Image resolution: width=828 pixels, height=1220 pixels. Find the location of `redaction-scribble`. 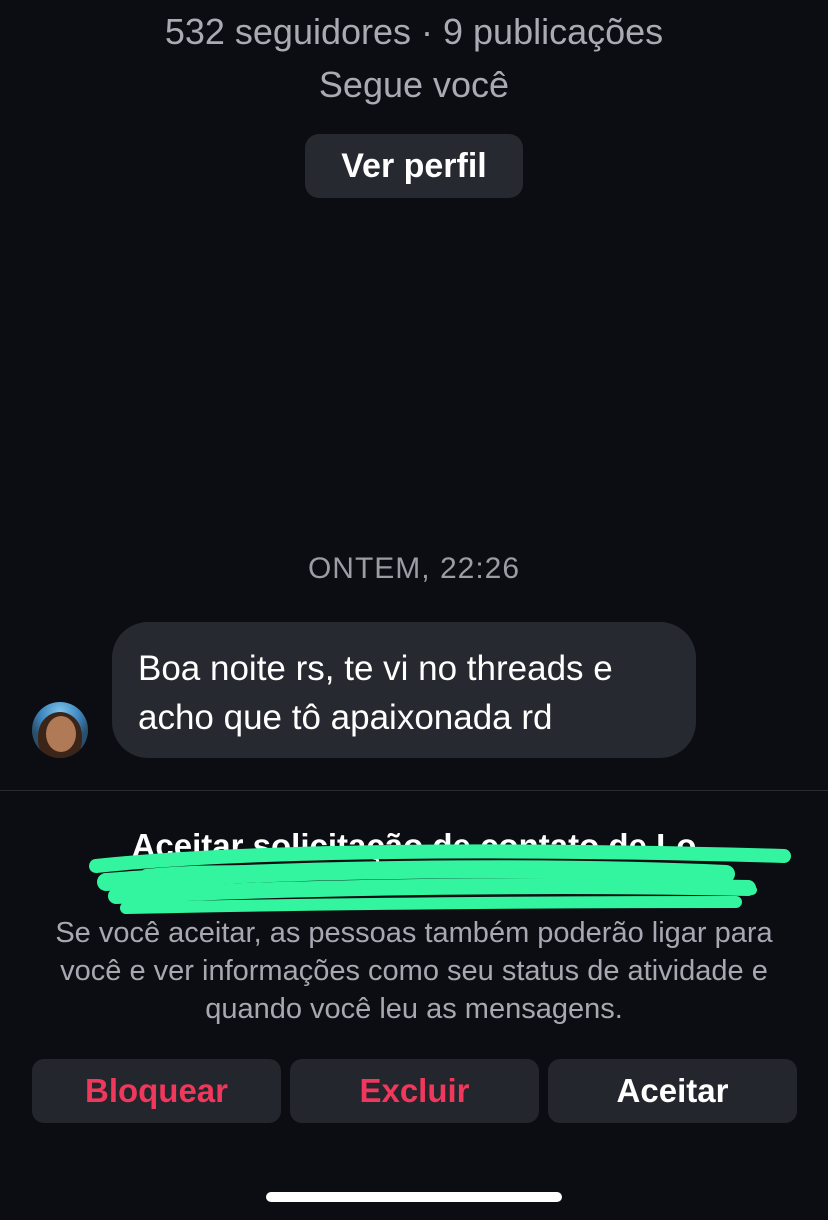

redaction-scribble is located at coordinates (440, 879).